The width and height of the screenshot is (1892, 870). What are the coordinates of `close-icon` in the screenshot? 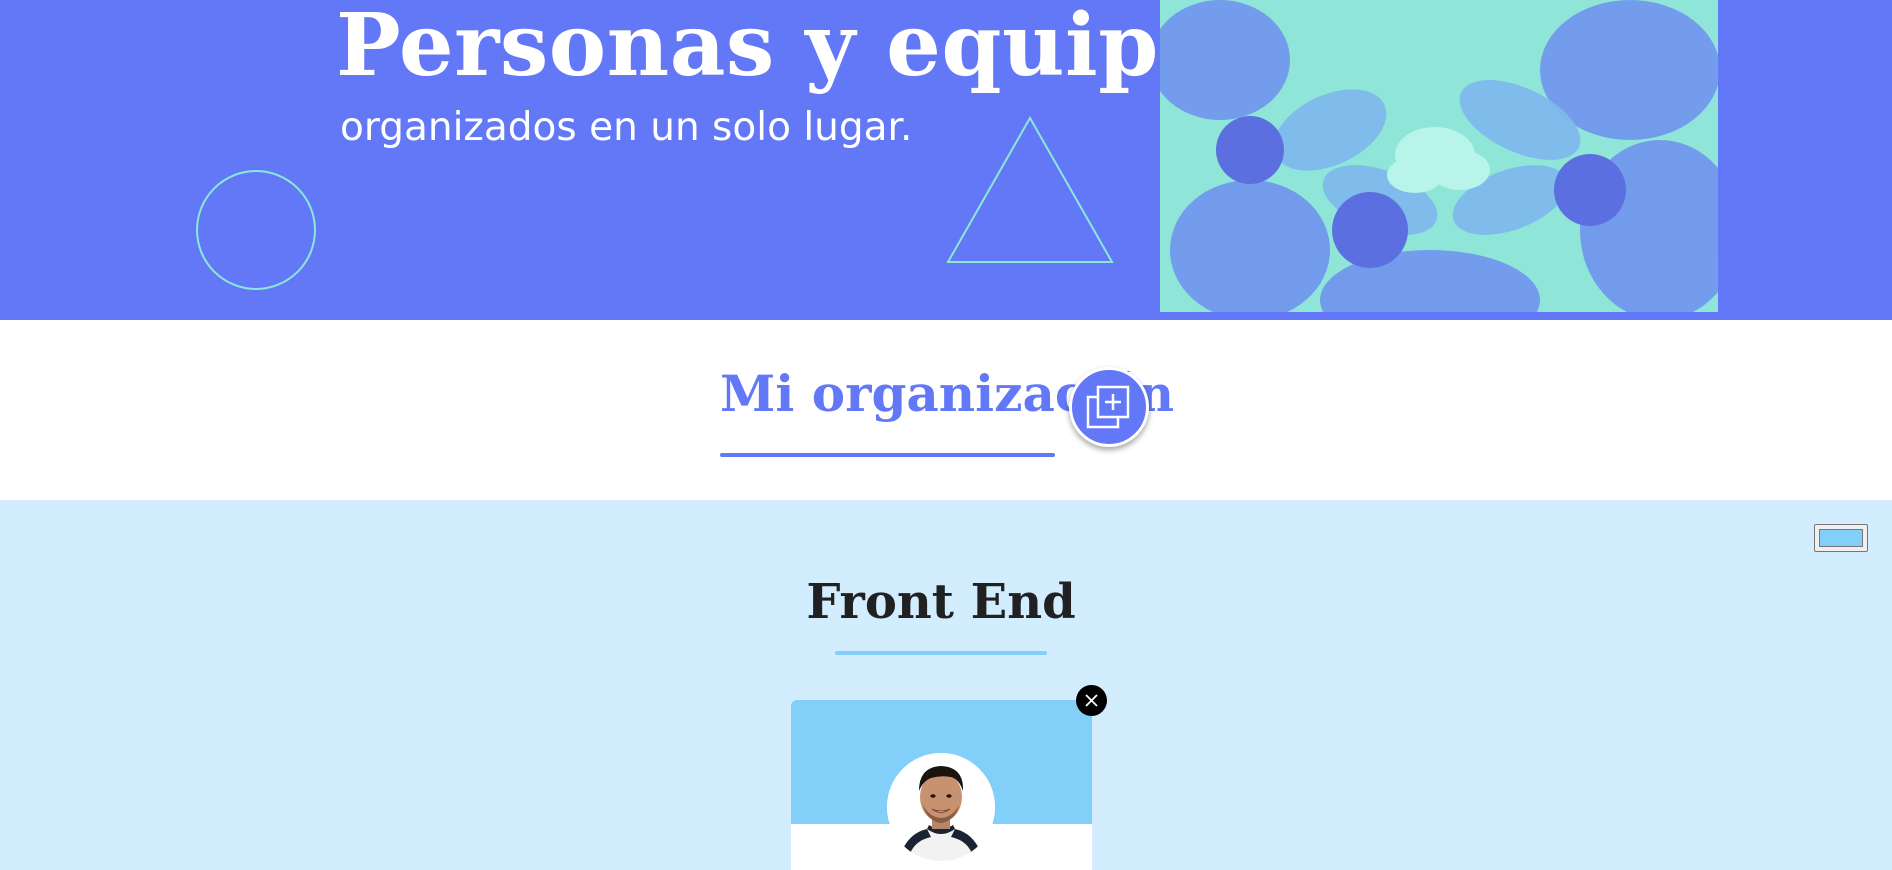 It's located at (1091, 700).